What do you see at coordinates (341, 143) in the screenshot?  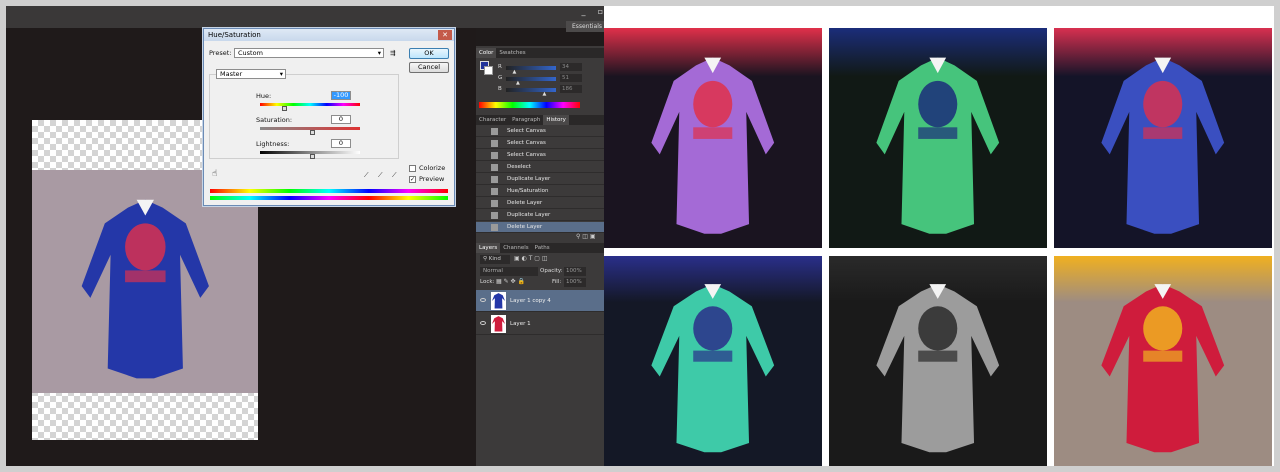 I see `lightness-input: 0` at bounding box center [341, 143].